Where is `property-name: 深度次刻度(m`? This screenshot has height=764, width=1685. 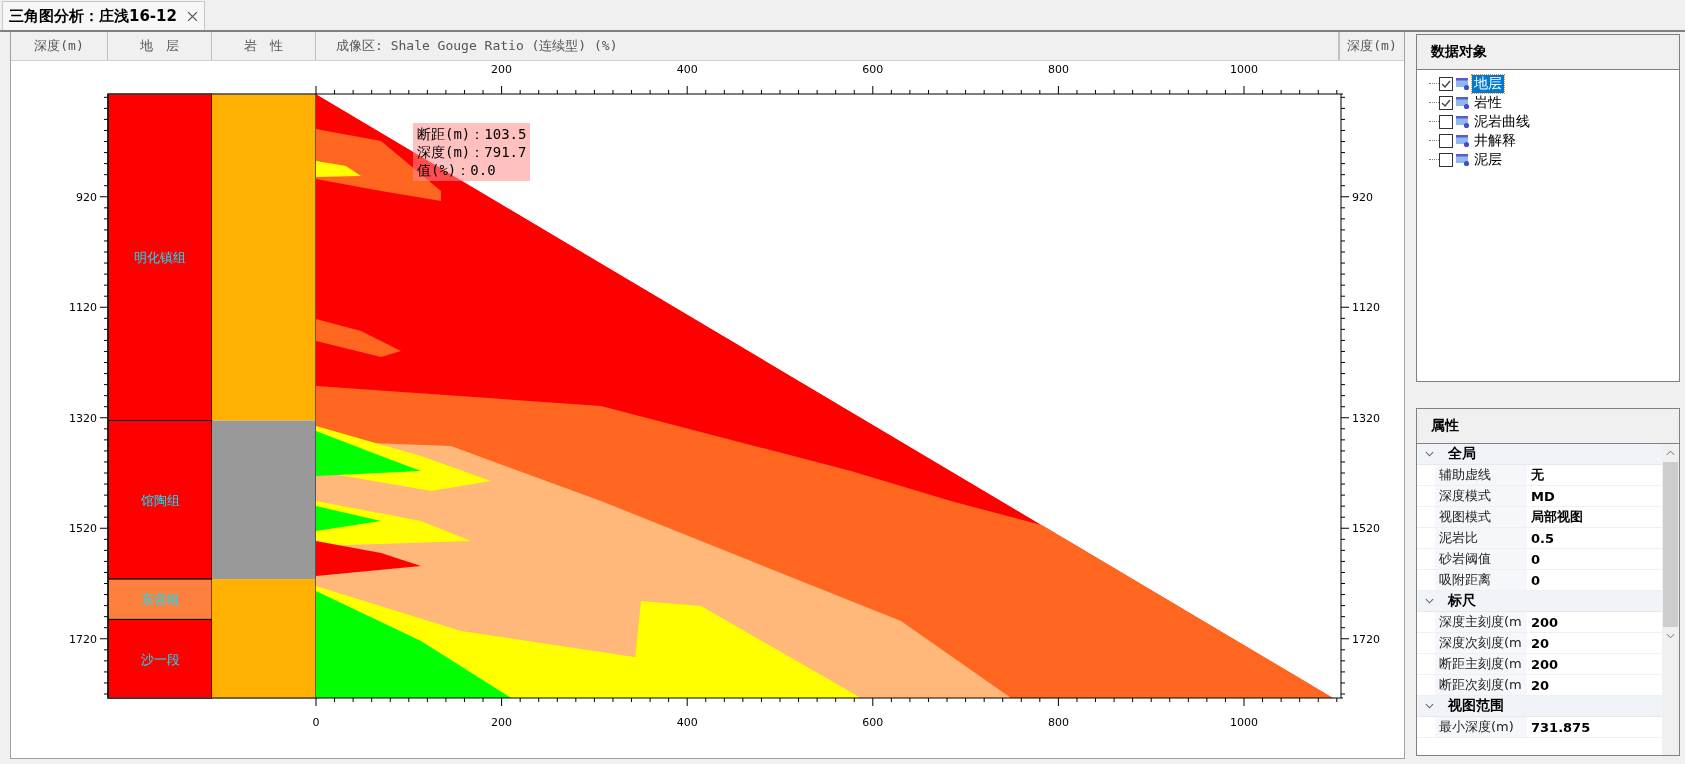
property-name: 深度次刻度(m is located at coordinates (1481, 643).